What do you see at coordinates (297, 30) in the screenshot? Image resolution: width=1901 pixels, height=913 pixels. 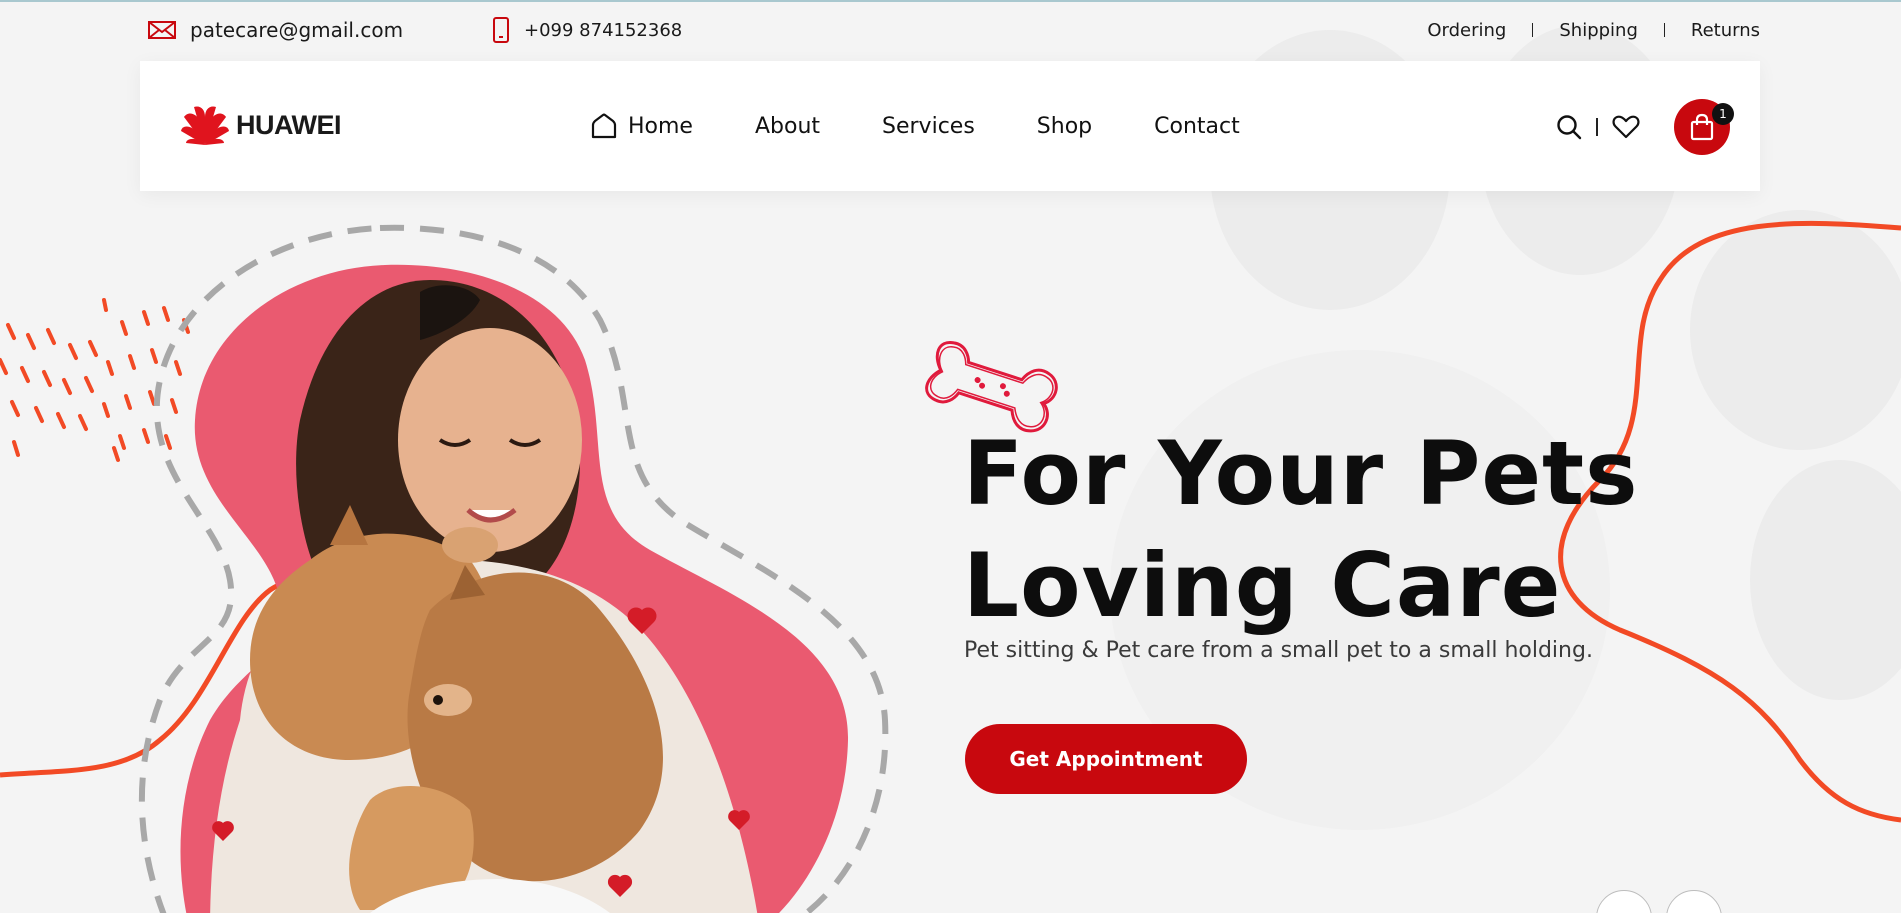 I see `email-text: patecare@gmail.com` at bounding box center [297, 30].